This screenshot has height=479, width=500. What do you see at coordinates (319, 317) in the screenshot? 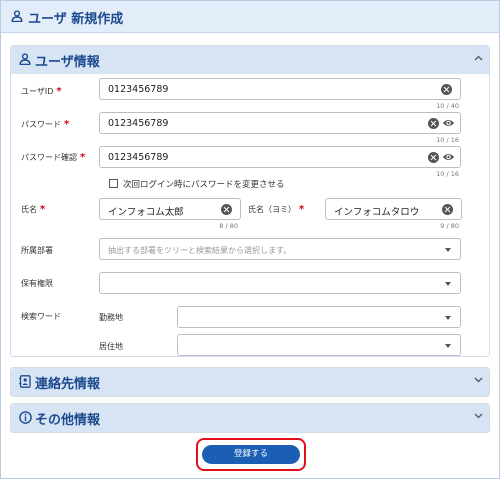
I see `work-location-select` at bounding box center [319, 317].